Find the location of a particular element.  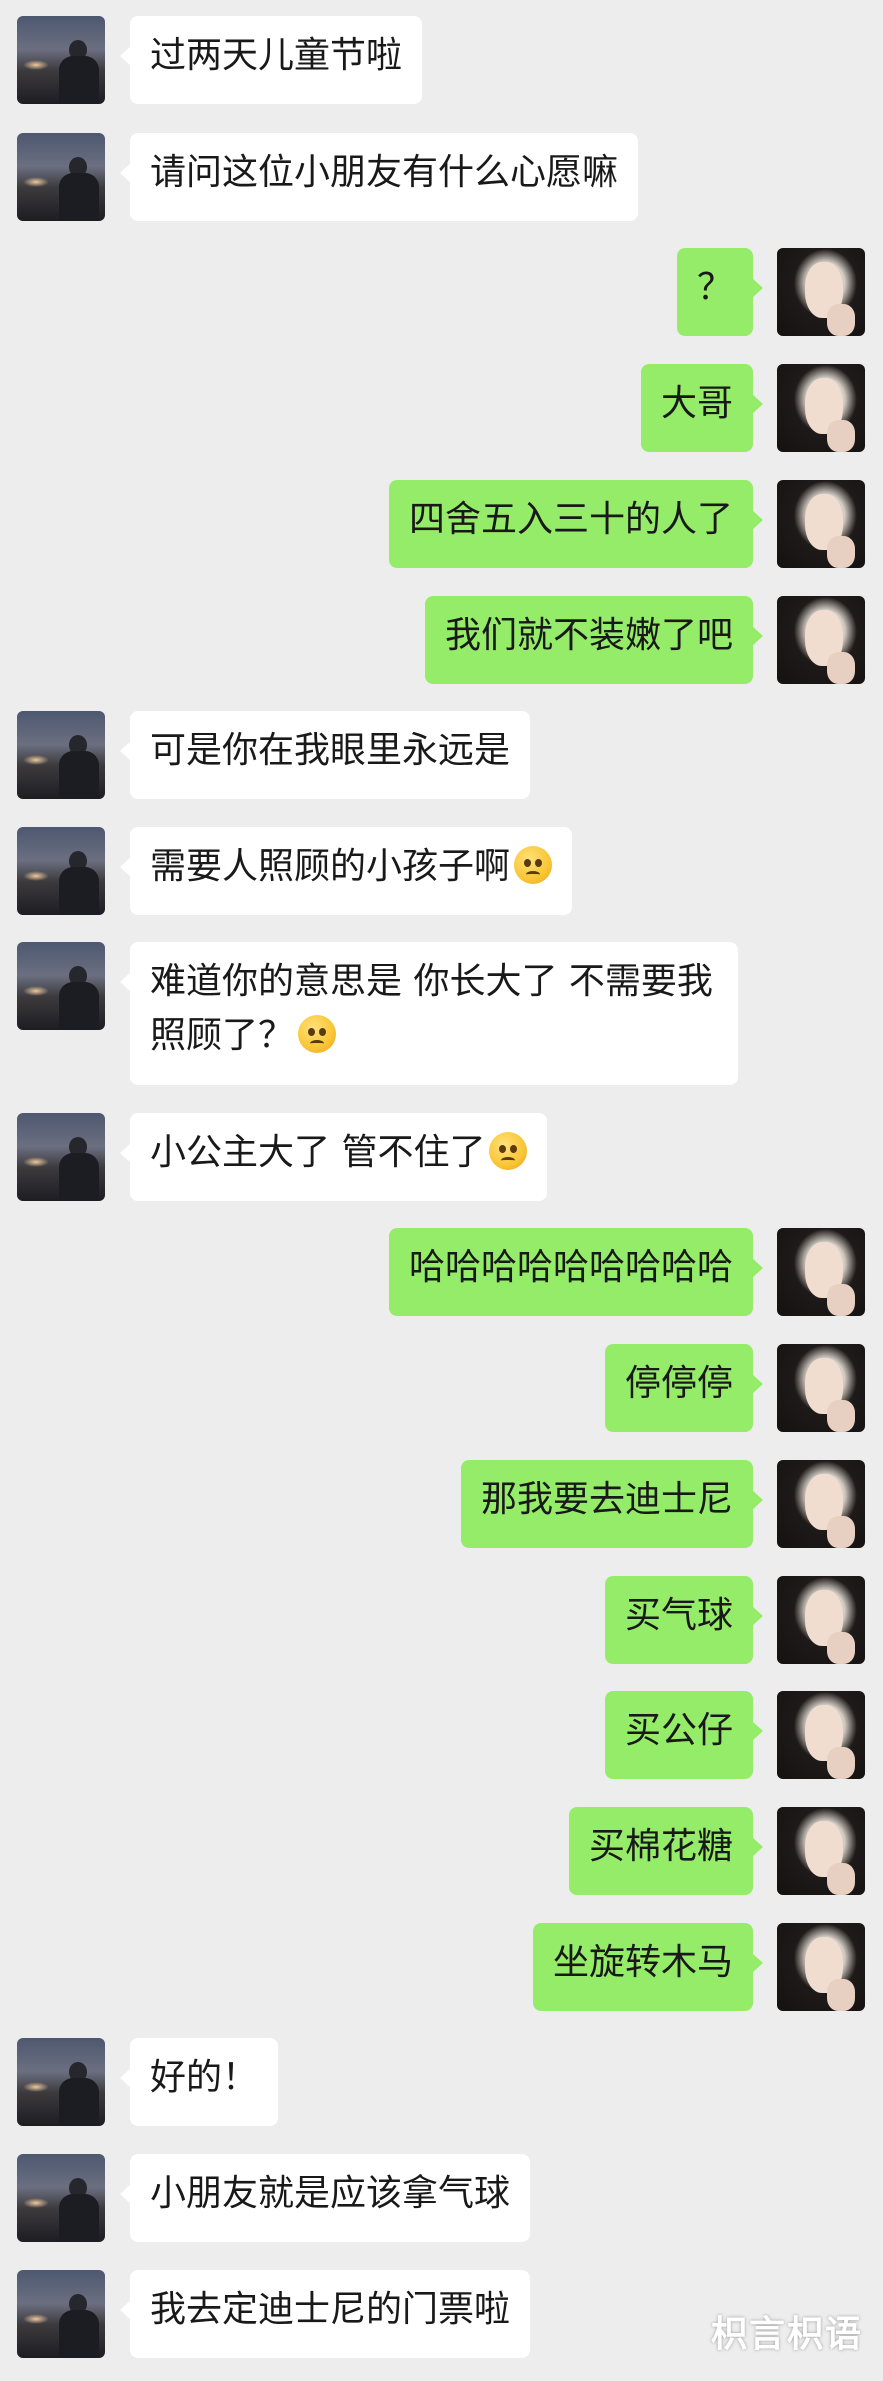

message-bubble: 请问这位小朋友有什么心愿嘛 is located at coordinates (379, 177).